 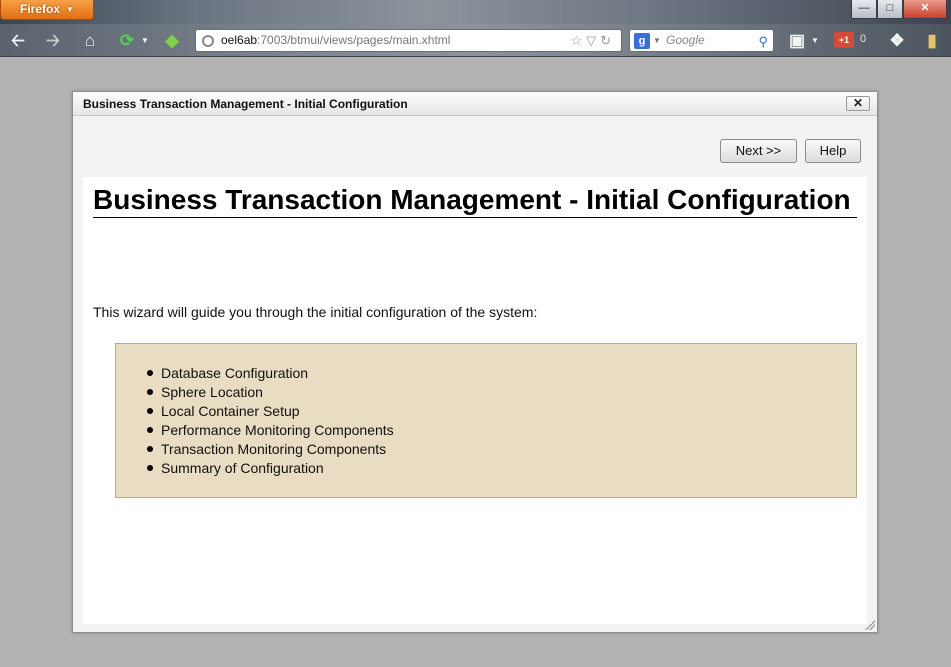 What do you see at coordinates (277, 430) in the screenshot?
I see `step-label: Performance Monitoring Components` at bounding box center [277, 430].